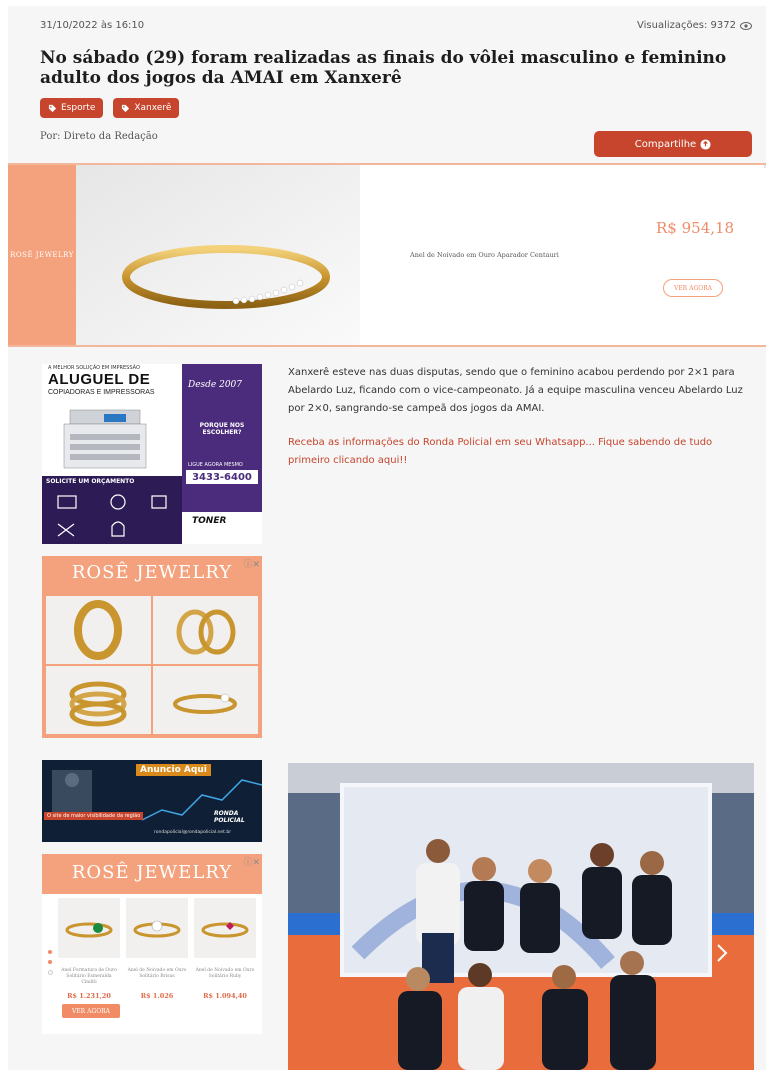 The height and width of the screenshot is (1070, 766). I want to click on print-ad-footer: SOLICITE UM ORÇAMENTO, so click(112, 510).